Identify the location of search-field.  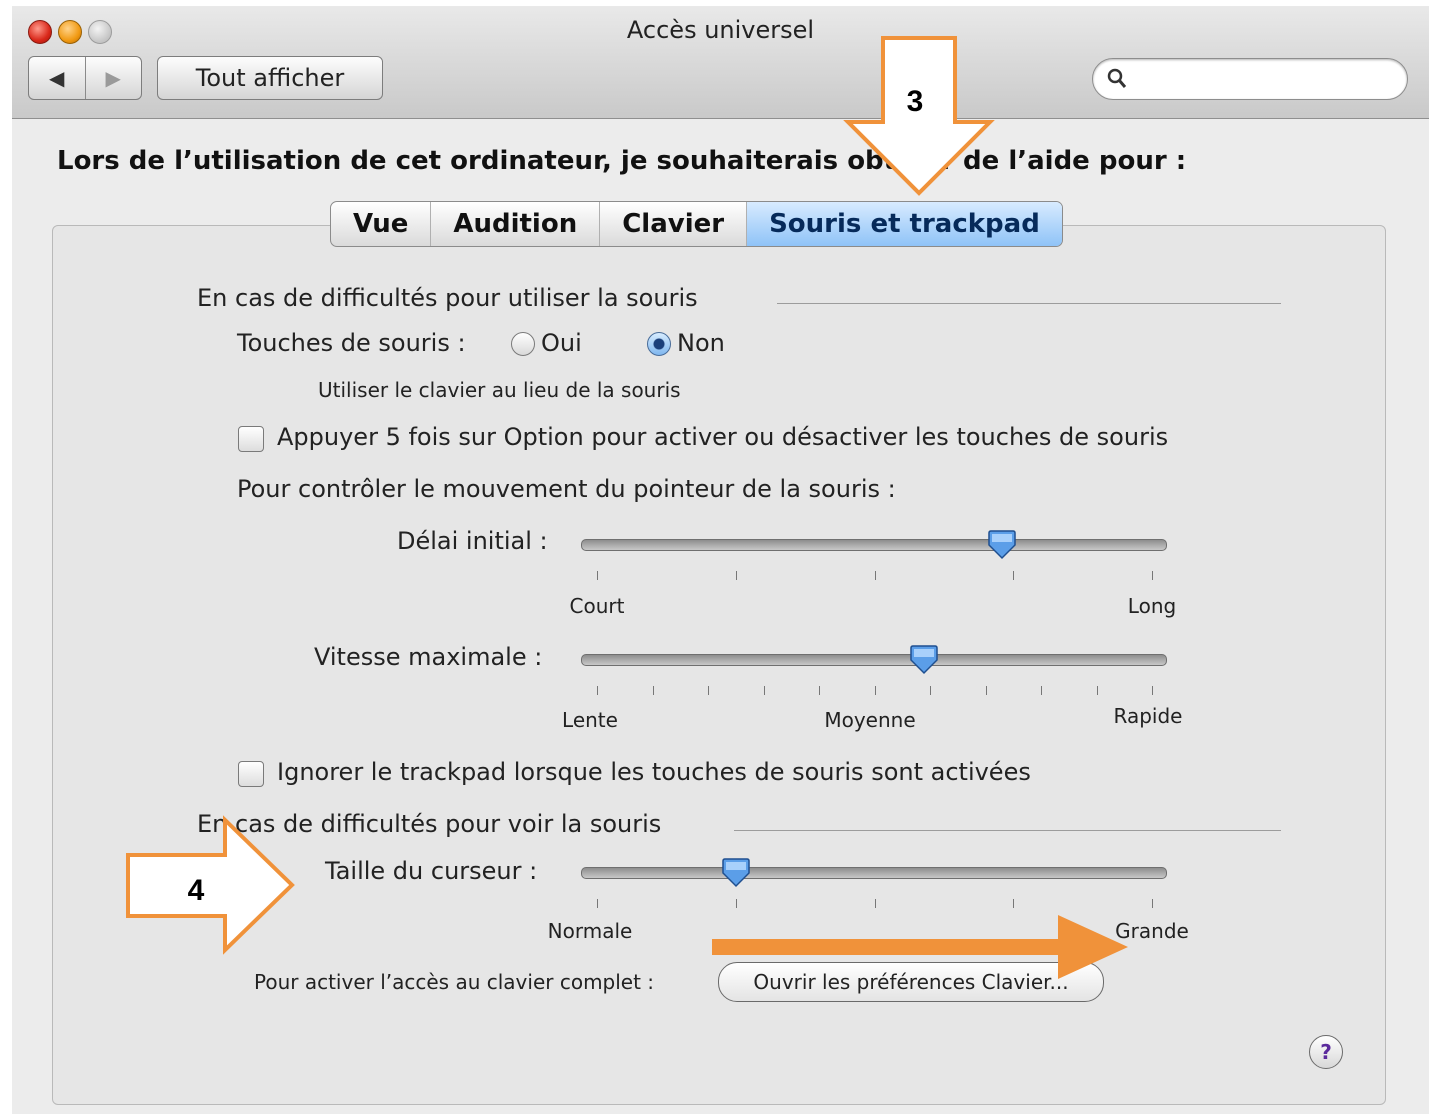
(1250, 79).